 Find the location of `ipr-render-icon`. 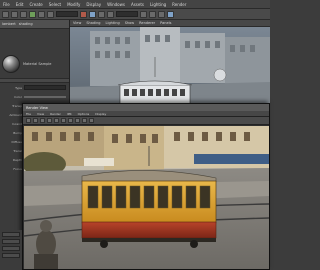

ipr-render-icon is located at coordinates (49, 120).